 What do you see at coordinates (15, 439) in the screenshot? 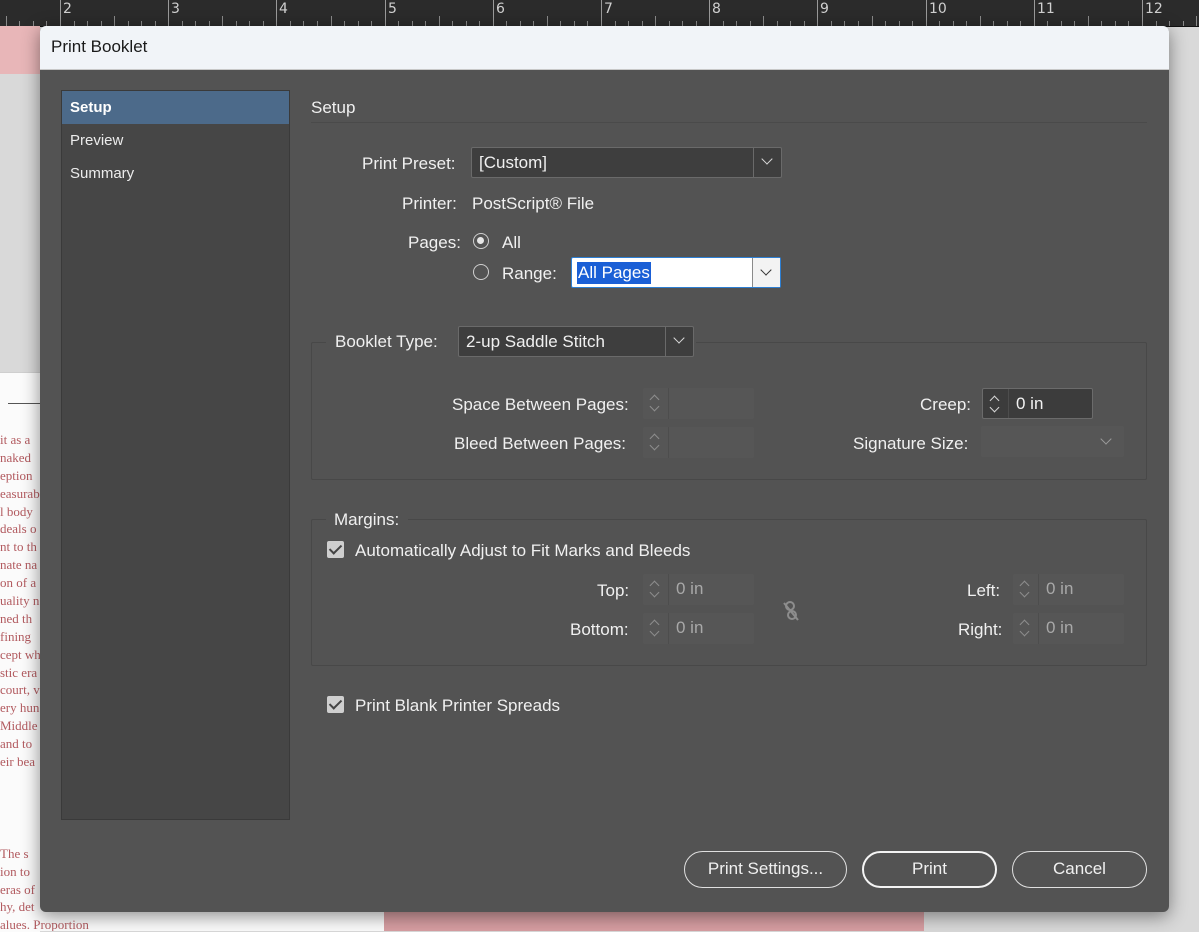
I see `document-text-line: it as a` at bounding box center [15, 439].